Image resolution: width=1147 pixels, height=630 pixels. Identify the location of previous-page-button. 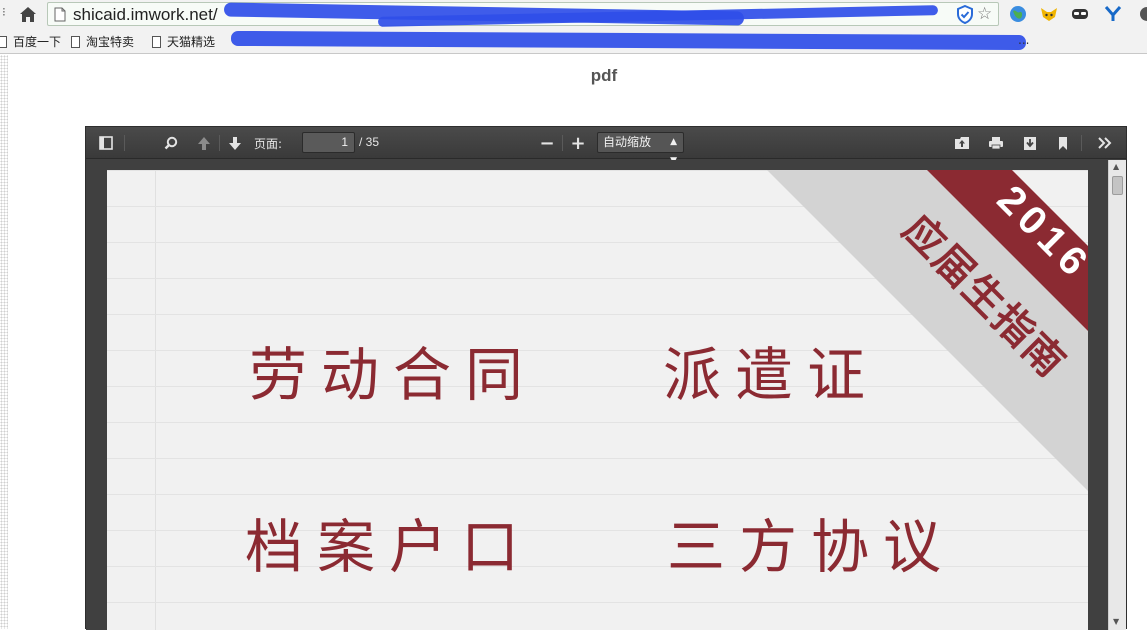
(204, 143).